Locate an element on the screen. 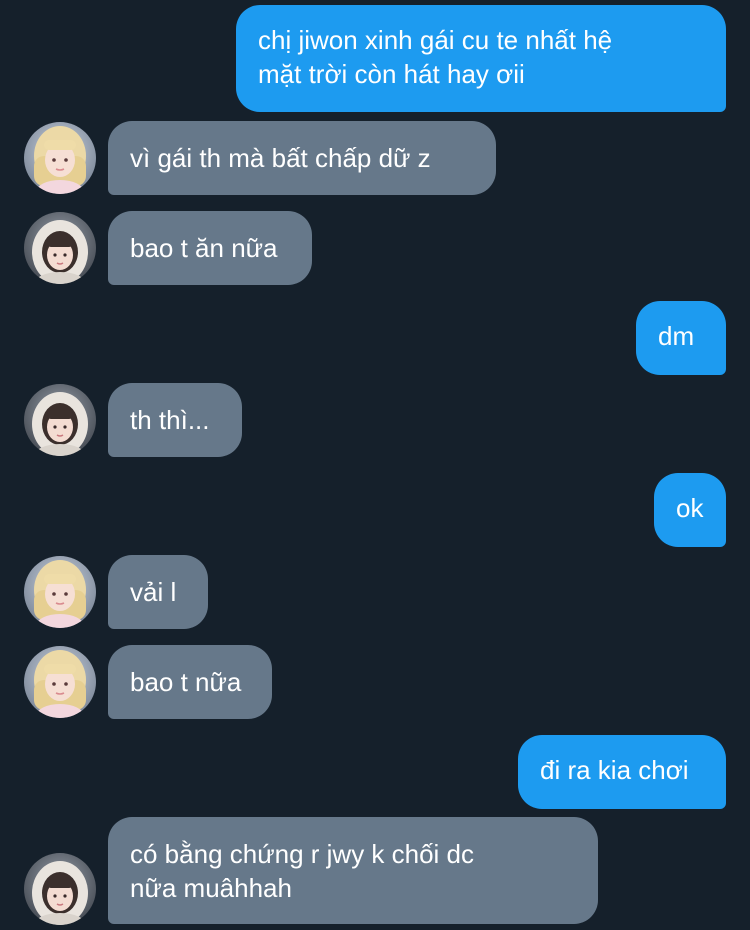 The width and height of the screenshot is (750, 930). received-message: vì gái th mà bất chấp dữ z is located at coordinates (302, 158).